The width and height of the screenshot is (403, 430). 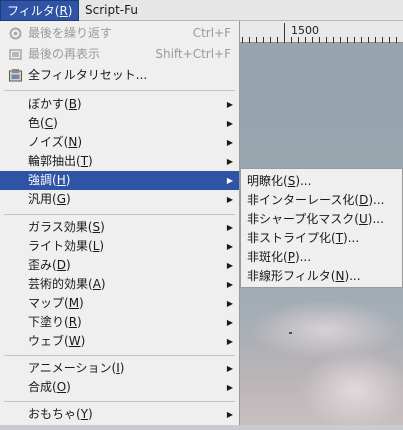 I want to click on menu-item-blur: ぼかす(B) ▶, so click(x=119, y=104).